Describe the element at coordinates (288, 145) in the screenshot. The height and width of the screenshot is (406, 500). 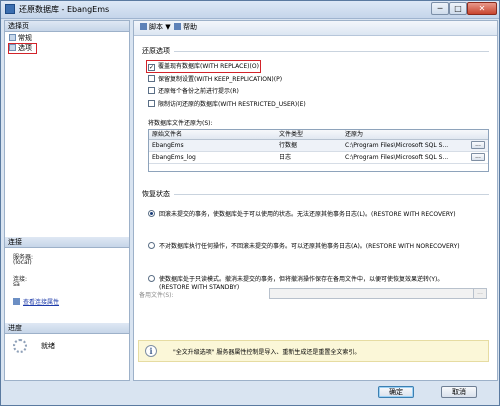
I see `file-type-cell: 行数据` at that location.